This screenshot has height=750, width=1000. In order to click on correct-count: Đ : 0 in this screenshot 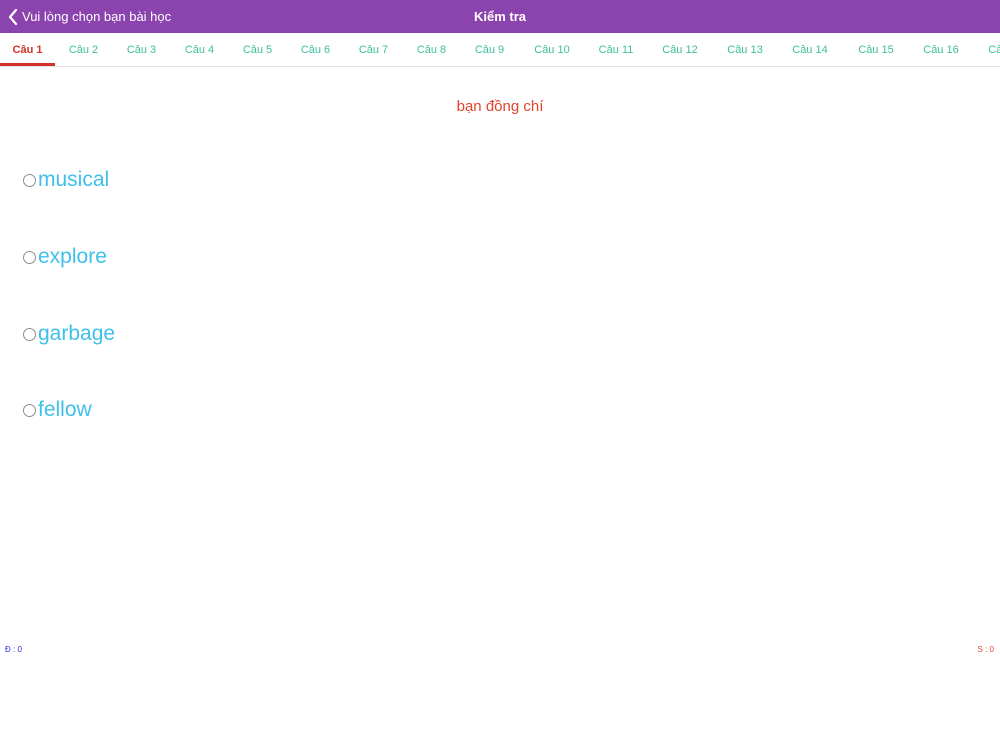, I will do `click(13, 649)`.